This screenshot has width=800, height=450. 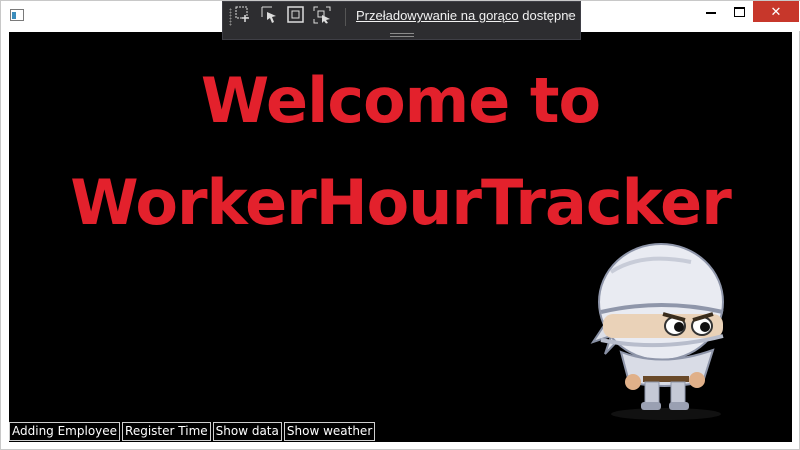 I want to click on toolbar-separator, so click(x=345, y=17).